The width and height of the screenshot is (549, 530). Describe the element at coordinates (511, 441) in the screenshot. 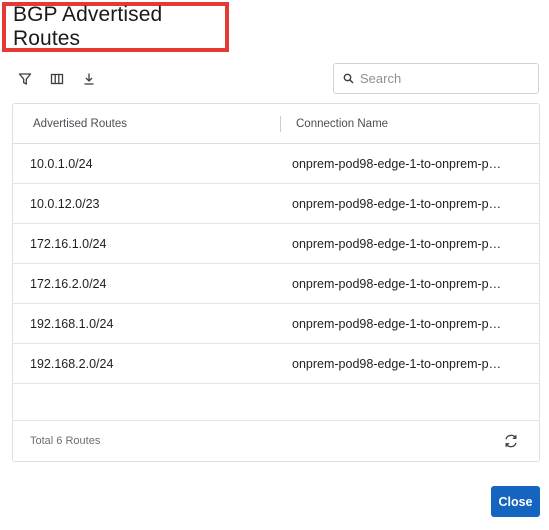

I see `refresh-icon` at that location.